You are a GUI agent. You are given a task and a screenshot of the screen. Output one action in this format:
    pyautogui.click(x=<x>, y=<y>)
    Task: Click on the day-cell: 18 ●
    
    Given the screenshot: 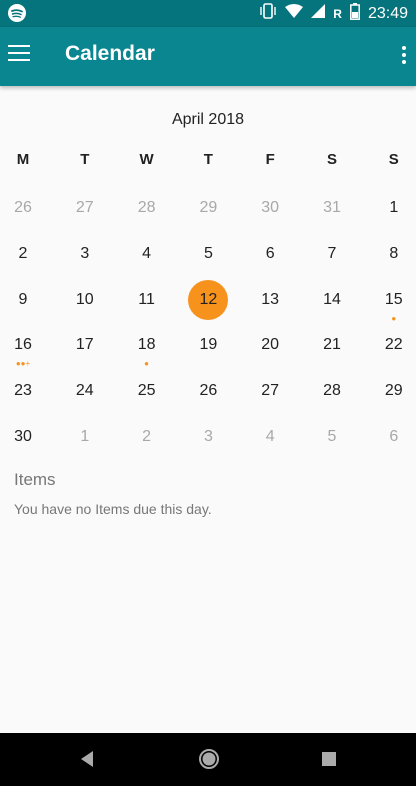 What is the action you would take?
    pyautogui.click(x=147, y=346)
    